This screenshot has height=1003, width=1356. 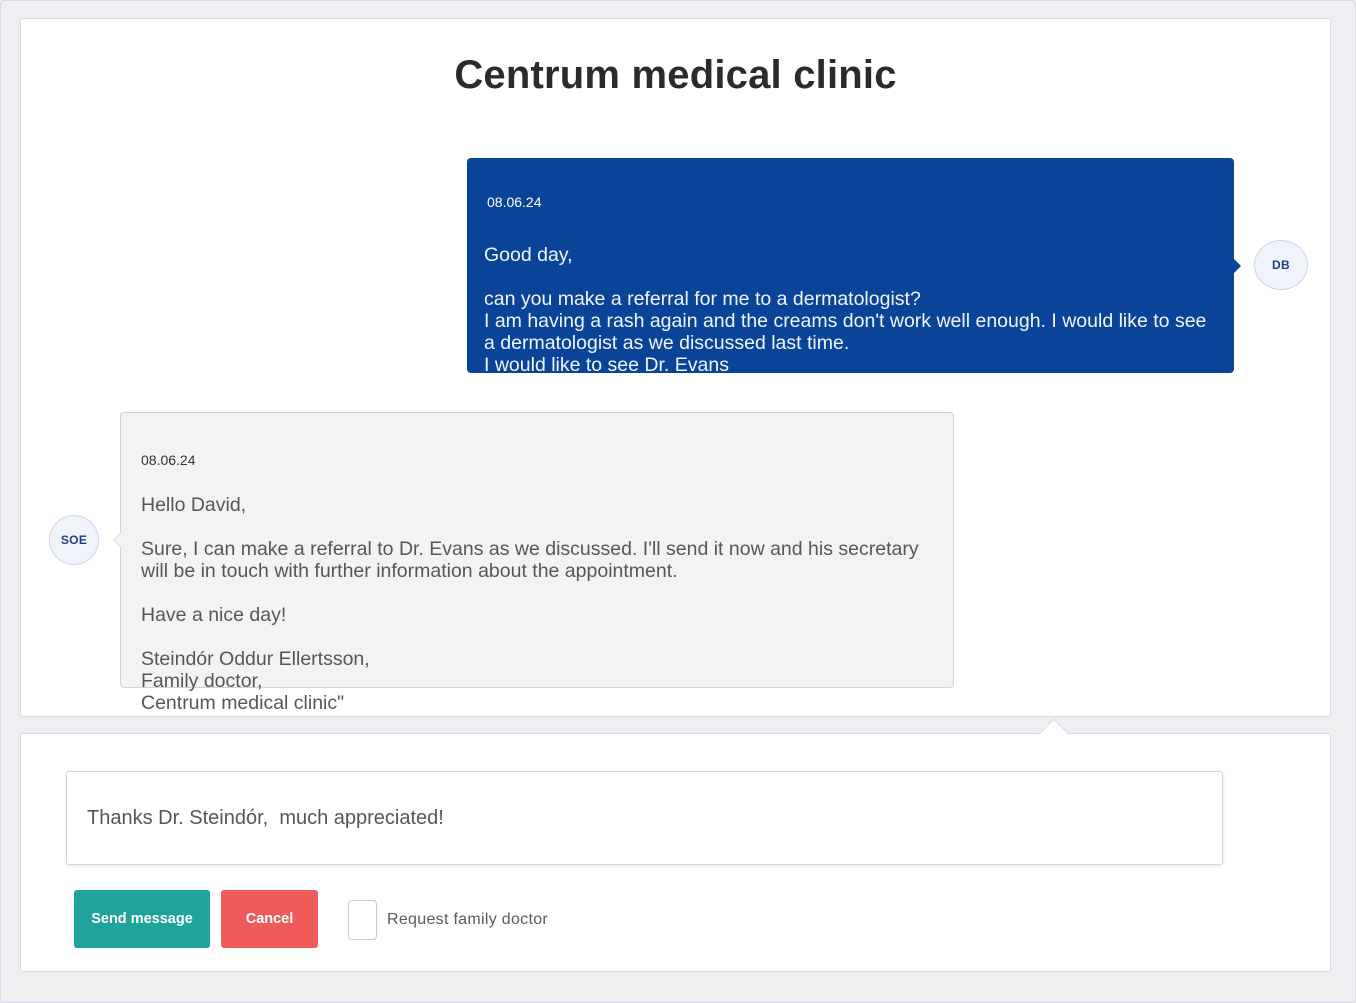 I want to click on compose-pointer, so click(x=1054, y=734).